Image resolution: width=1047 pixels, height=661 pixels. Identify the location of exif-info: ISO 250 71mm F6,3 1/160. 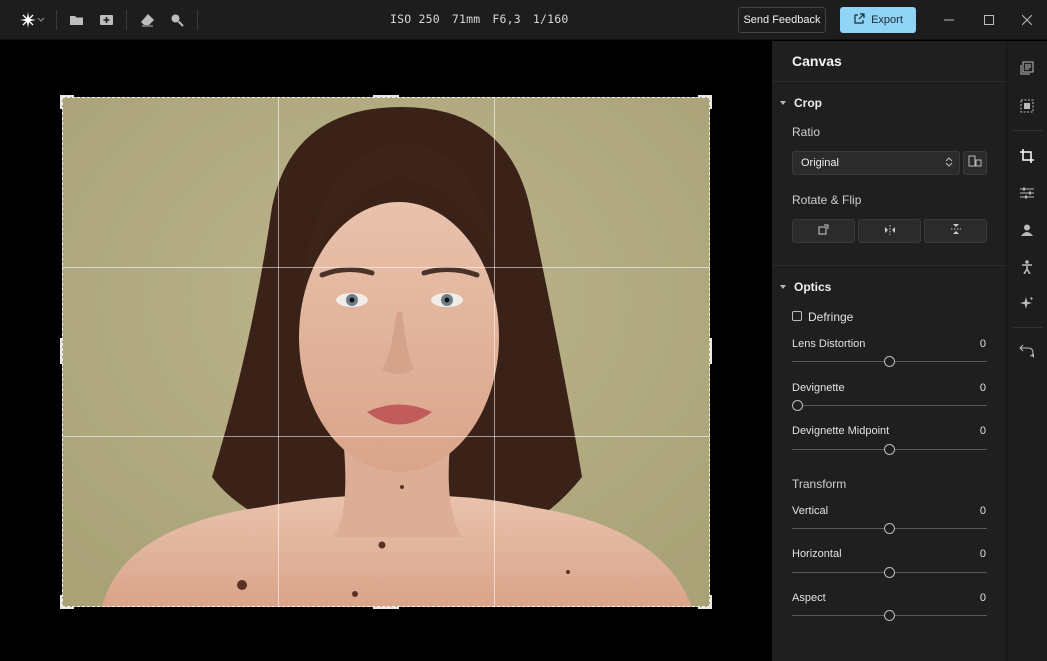
(485, 19).